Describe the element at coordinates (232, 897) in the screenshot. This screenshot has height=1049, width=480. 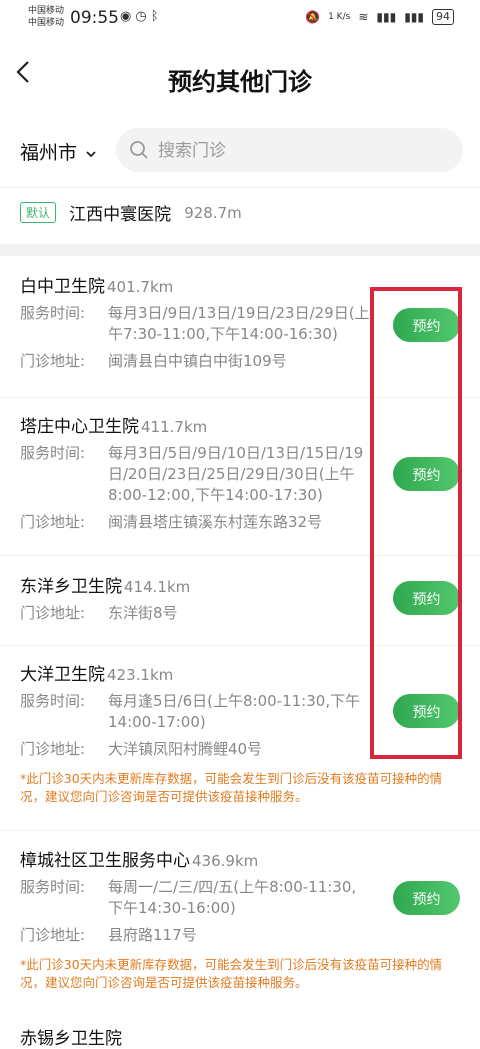
I see `service-time-value: 每周一/二/三/四/五(上午8:00-11:30,下午14:30-16:00)` at that location.